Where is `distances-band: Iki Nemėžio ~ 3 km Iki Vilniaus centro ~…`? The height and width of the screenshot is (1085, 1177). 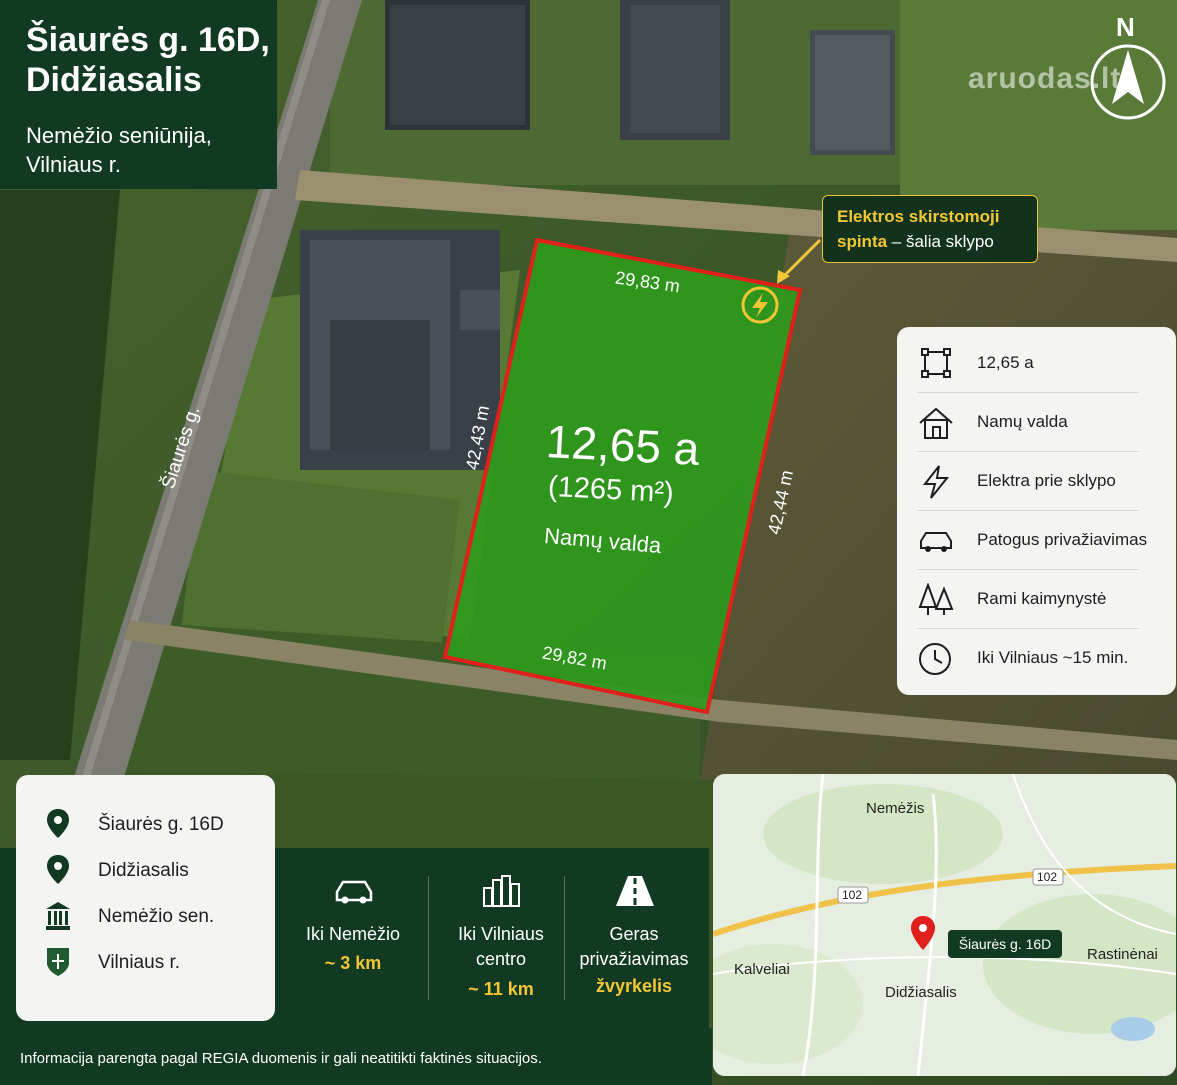
distances-band: Iki Nemėžio ~ 3 km Iki Vilniaus centro ~… is located at coordinates (493, 938).